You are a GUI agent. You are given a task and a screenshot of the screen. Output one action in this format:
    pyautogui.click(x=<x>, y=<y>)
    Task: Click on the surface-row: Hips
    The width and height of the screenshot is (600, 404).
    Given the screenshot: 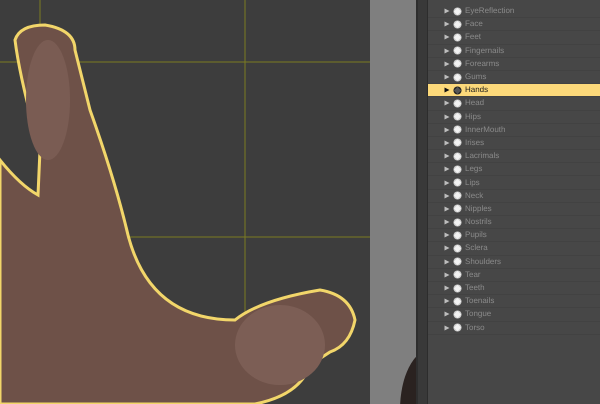 What is the action you would take?
    pyautogui.click(x=514, y=117)
    